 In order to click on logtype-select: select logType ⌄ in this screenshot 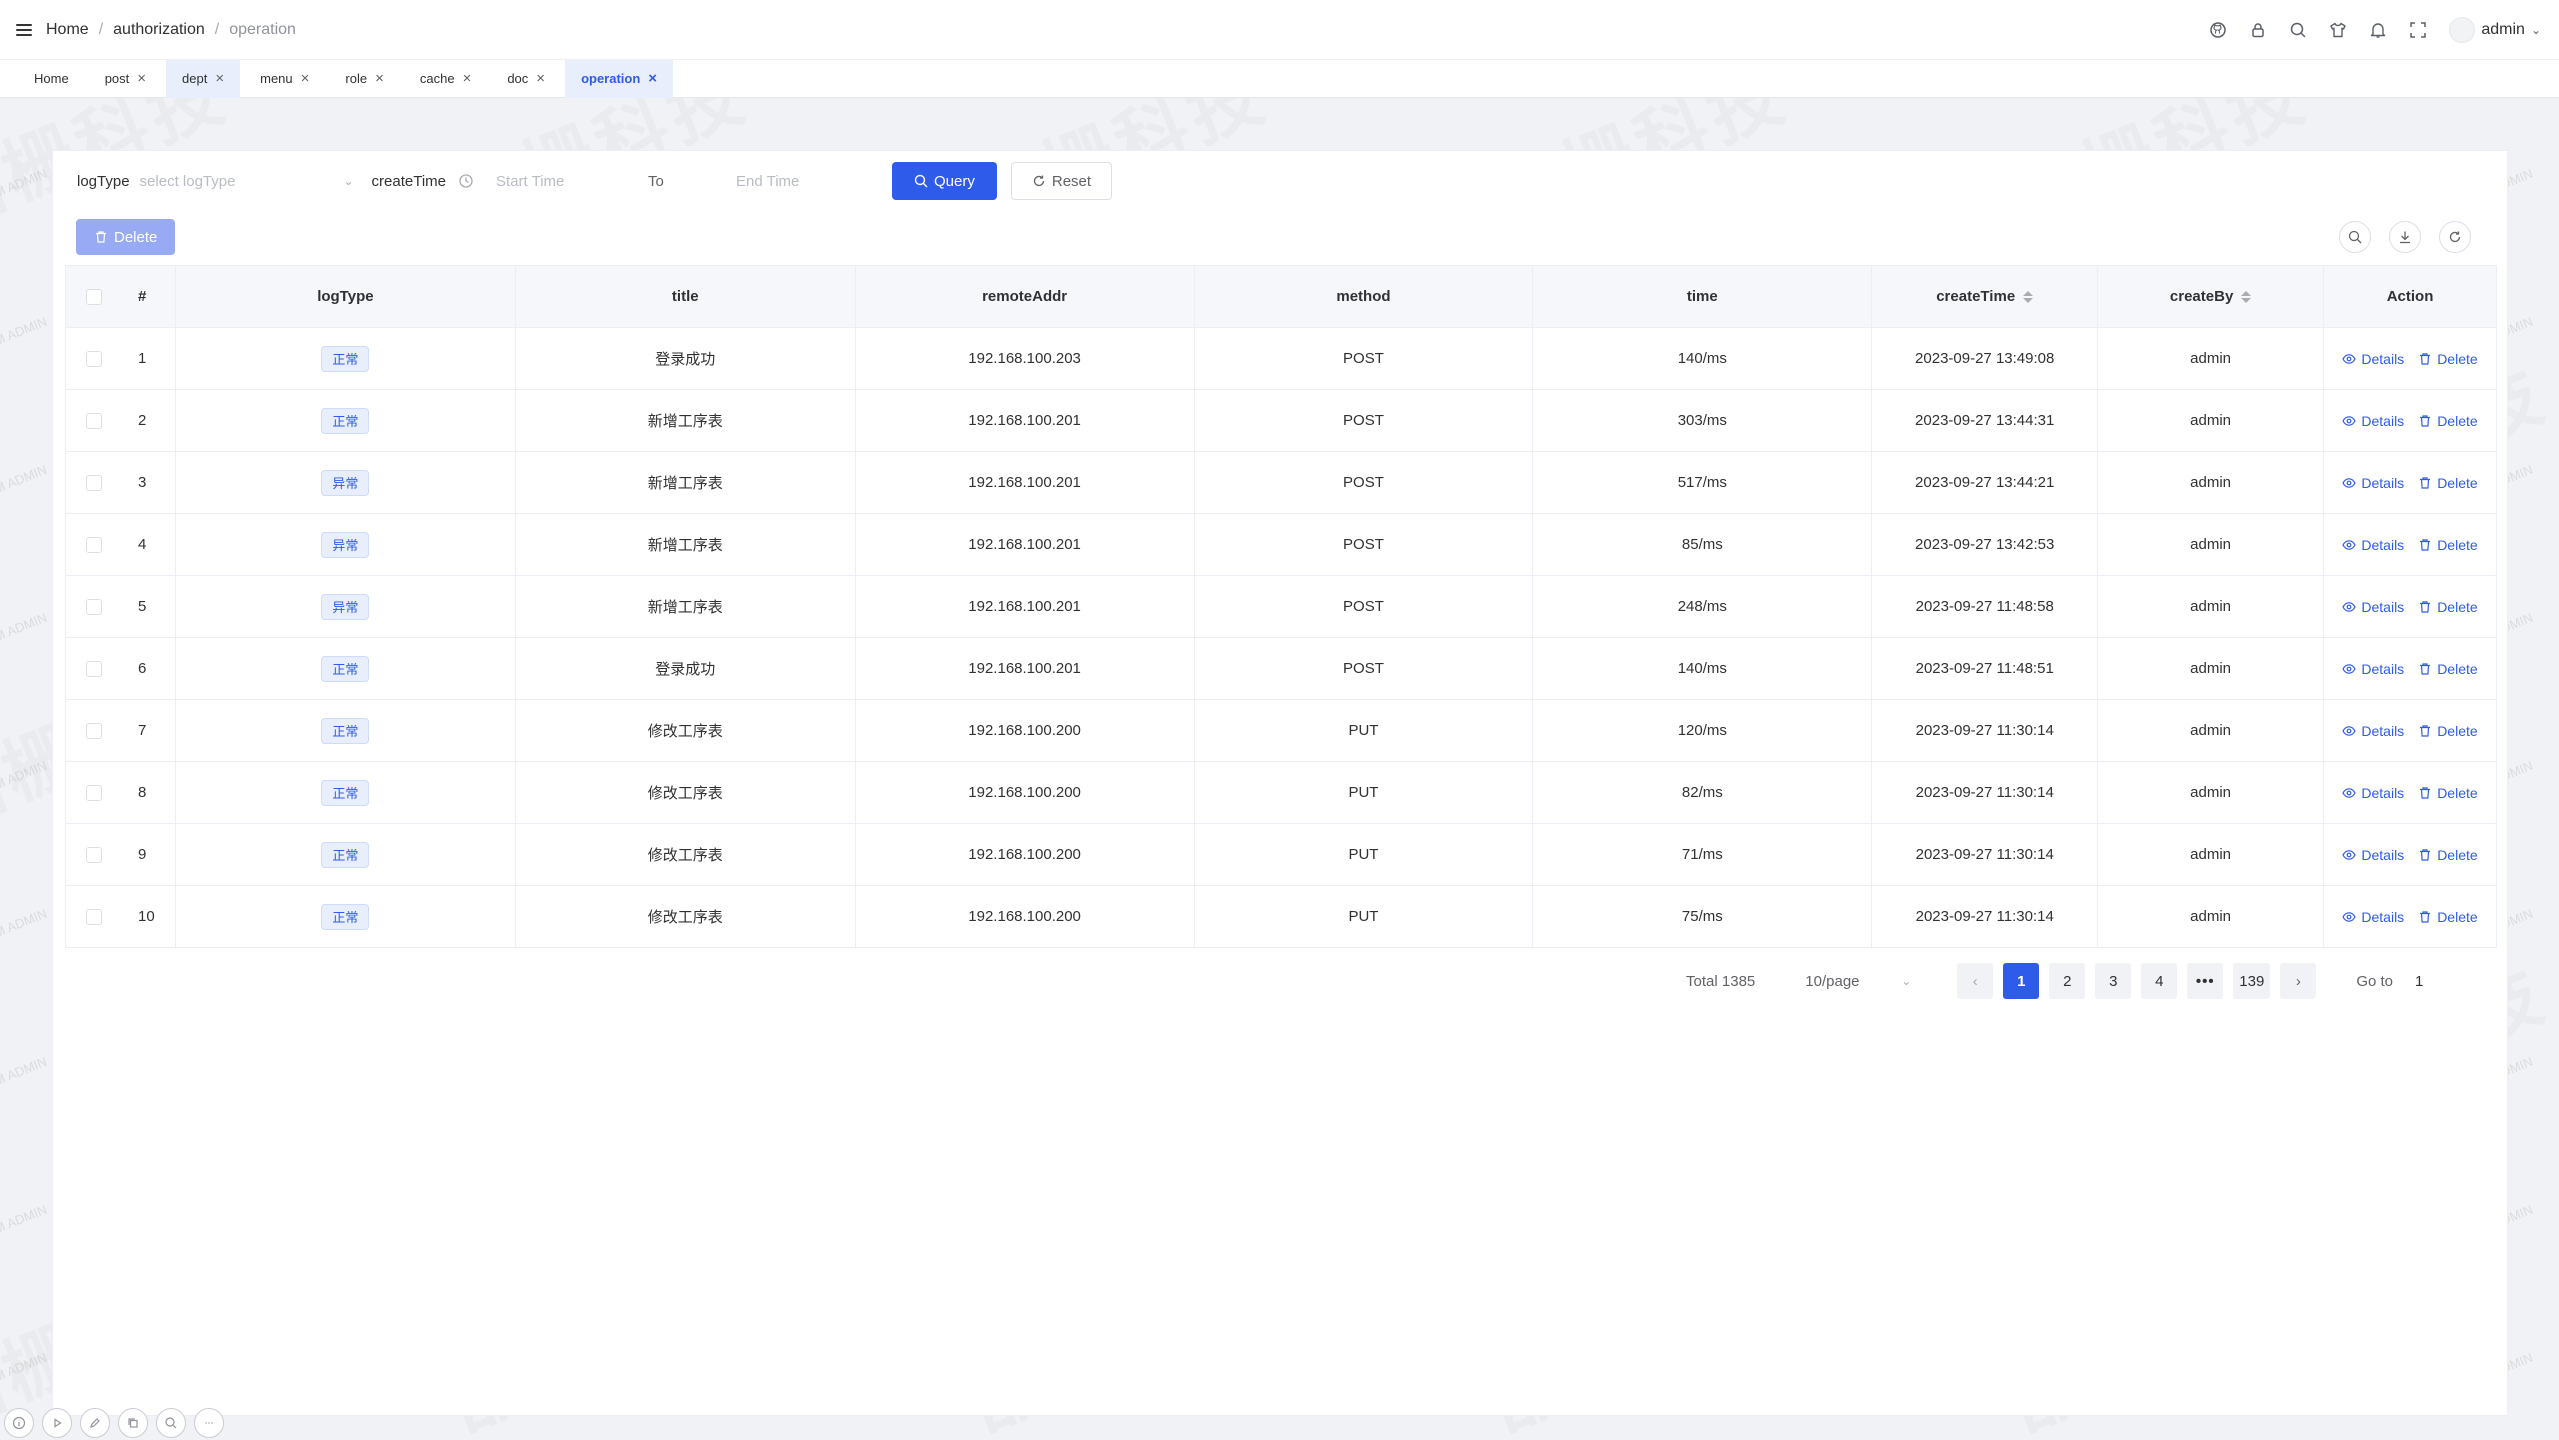, I will do `click(250, 181)`.